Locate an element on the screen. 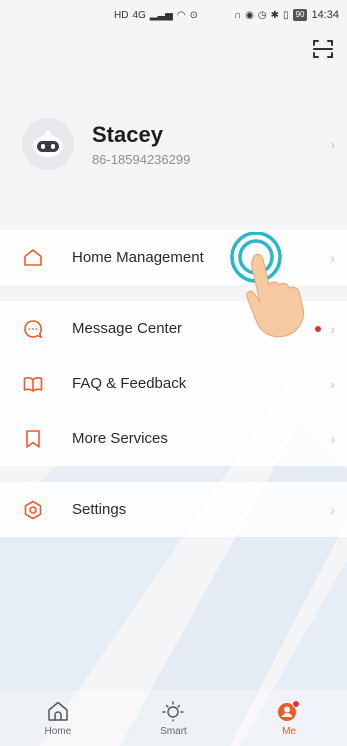 This screenshot has height=746, width=347. location-icon: ⊙ is located at coordinates (193, 15).